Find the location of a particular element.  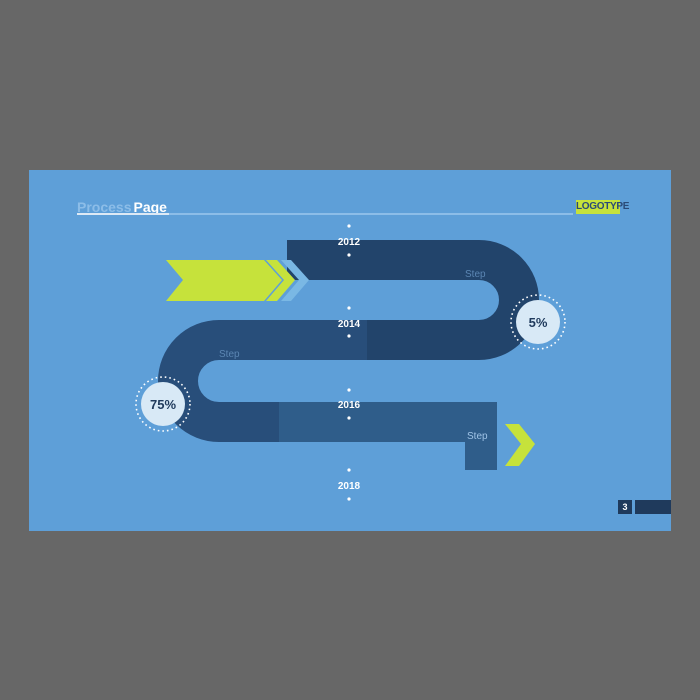

progress-value-right: 5% is located at coordinates (538, 322).